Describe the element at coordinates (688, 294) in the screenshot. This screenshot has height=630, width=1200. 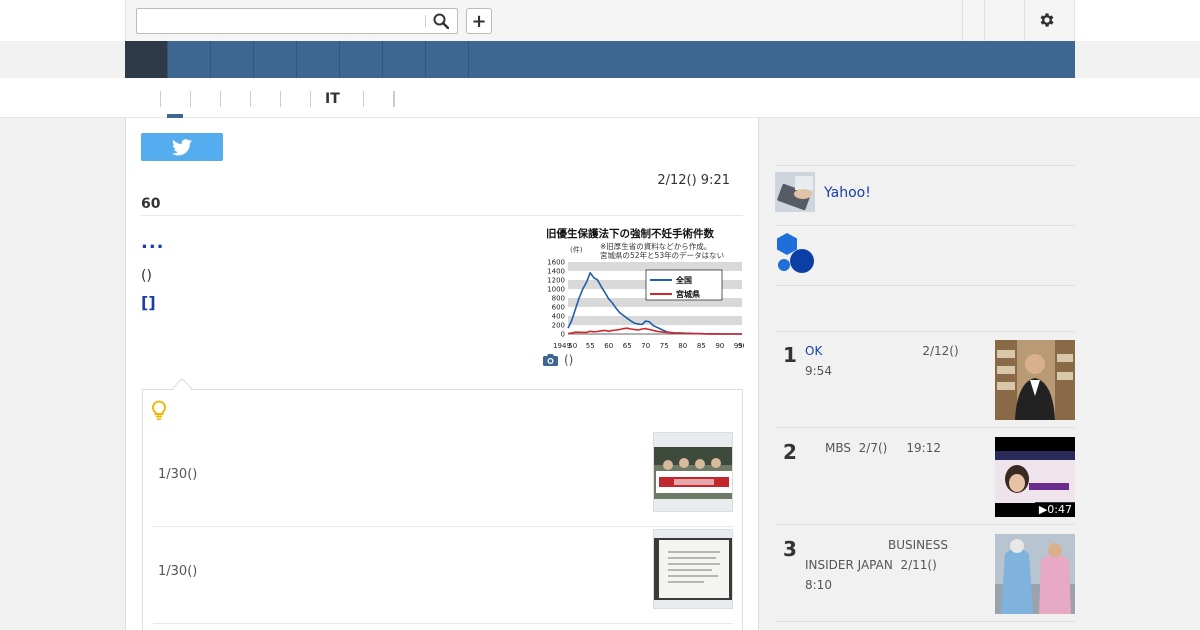
I see `legend-label: 宮城県` at that location.